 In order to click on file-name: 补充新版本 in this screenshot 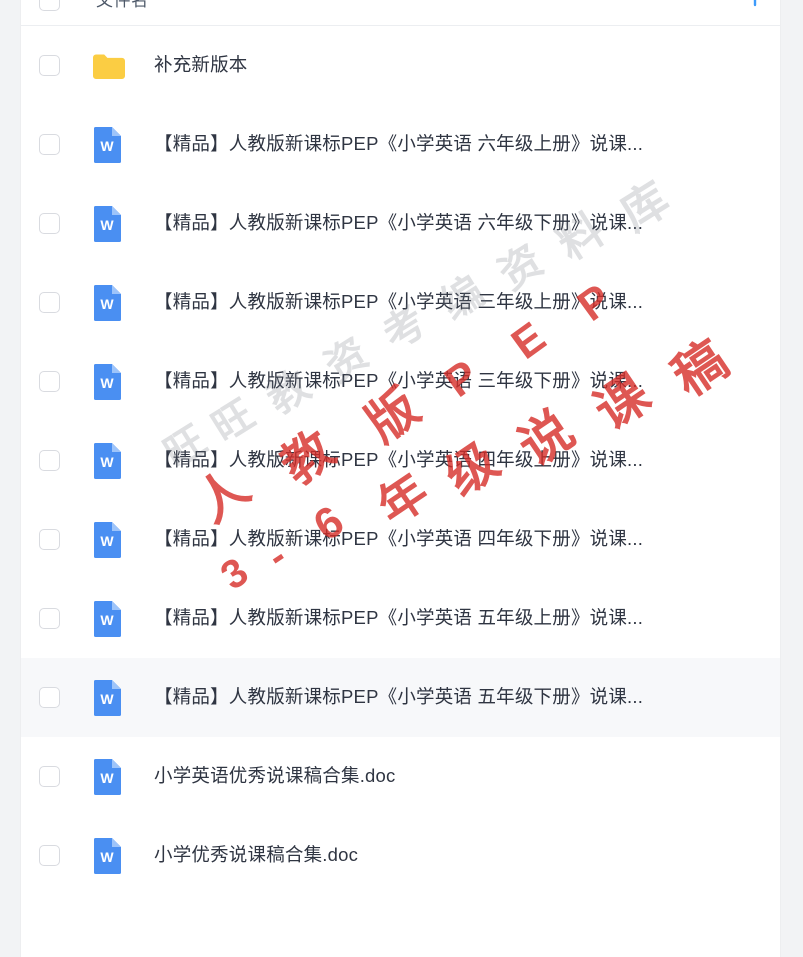, I will do `click(201, 65)`.